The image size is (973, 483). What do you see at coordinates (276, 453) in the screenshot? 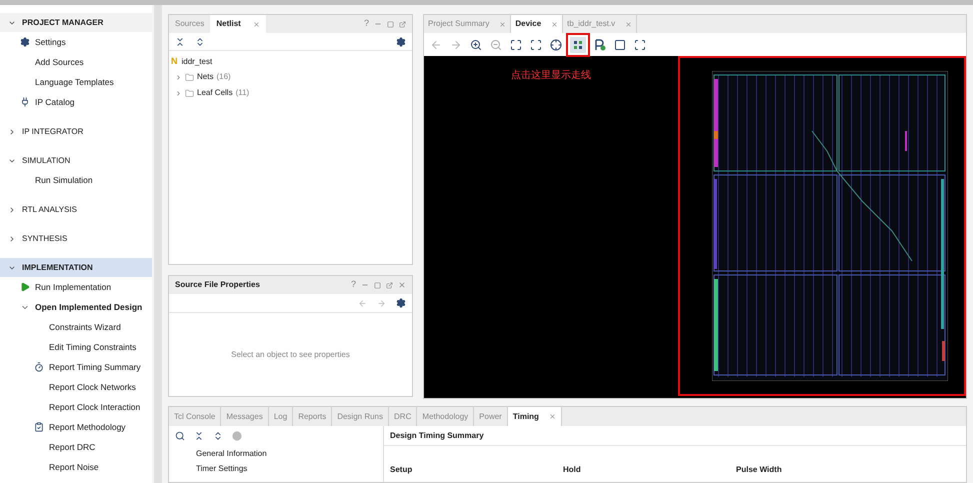
I see `tree-item: General Information` at bounding box center [276, 453].